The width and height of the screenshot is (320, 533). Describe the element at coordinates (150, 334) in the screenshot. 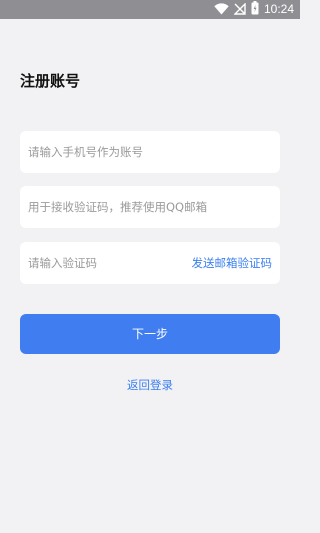

I see `next-step-button: 下一步` at that location.